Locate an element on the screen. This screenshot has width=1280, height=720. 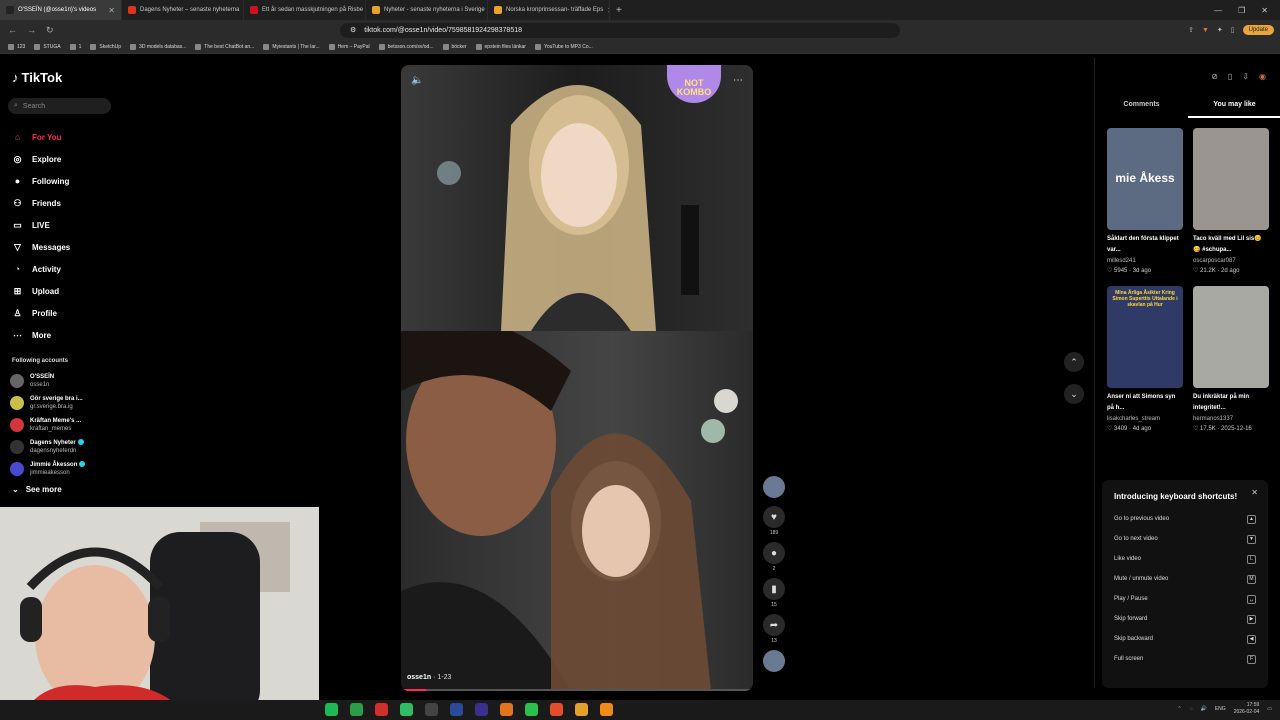
terminal-icon is located at coordinates (431, 709).